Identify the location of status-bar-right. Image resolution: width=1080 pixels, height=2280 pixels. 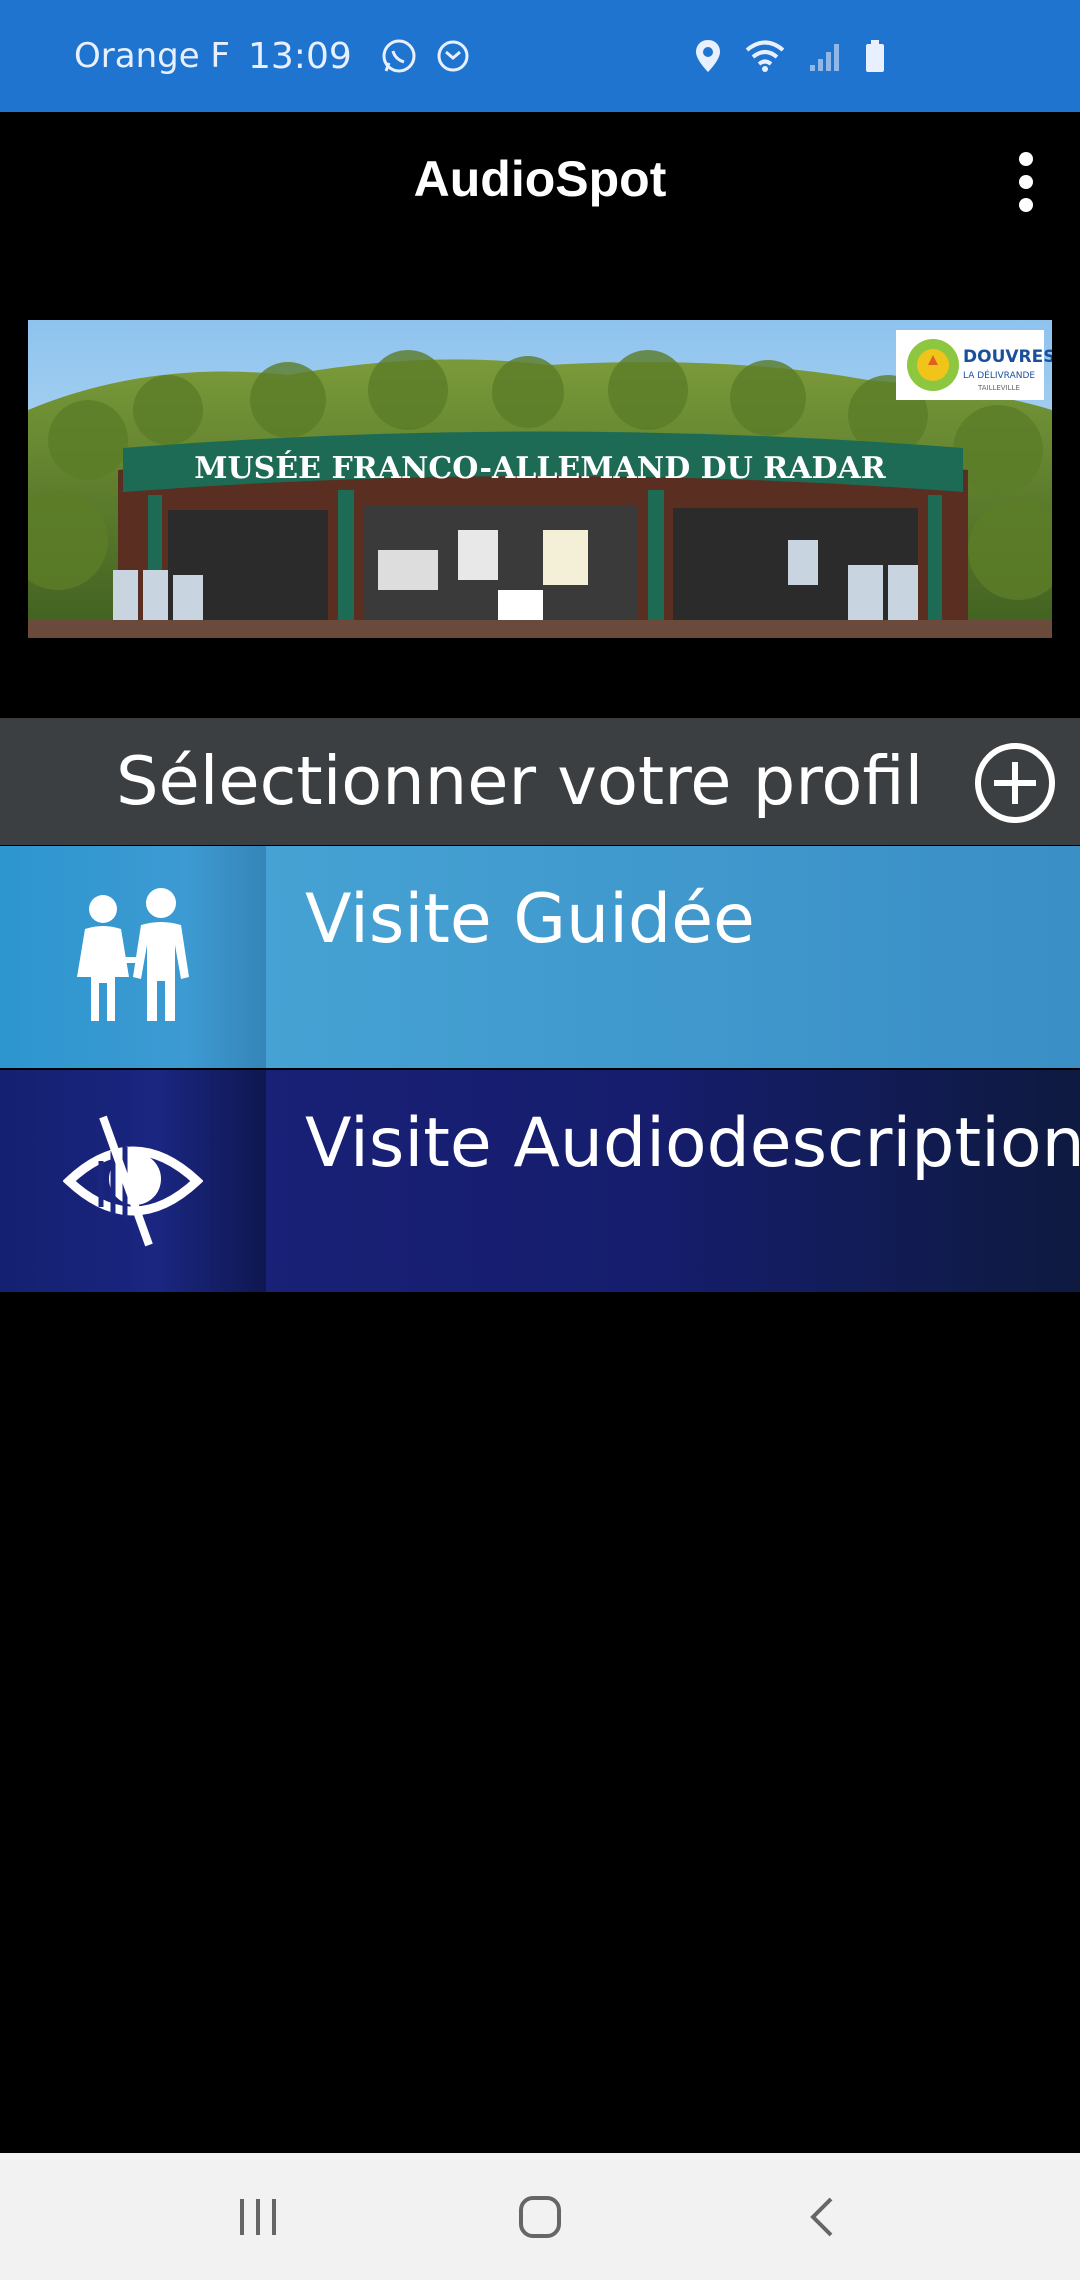
(790, 56).